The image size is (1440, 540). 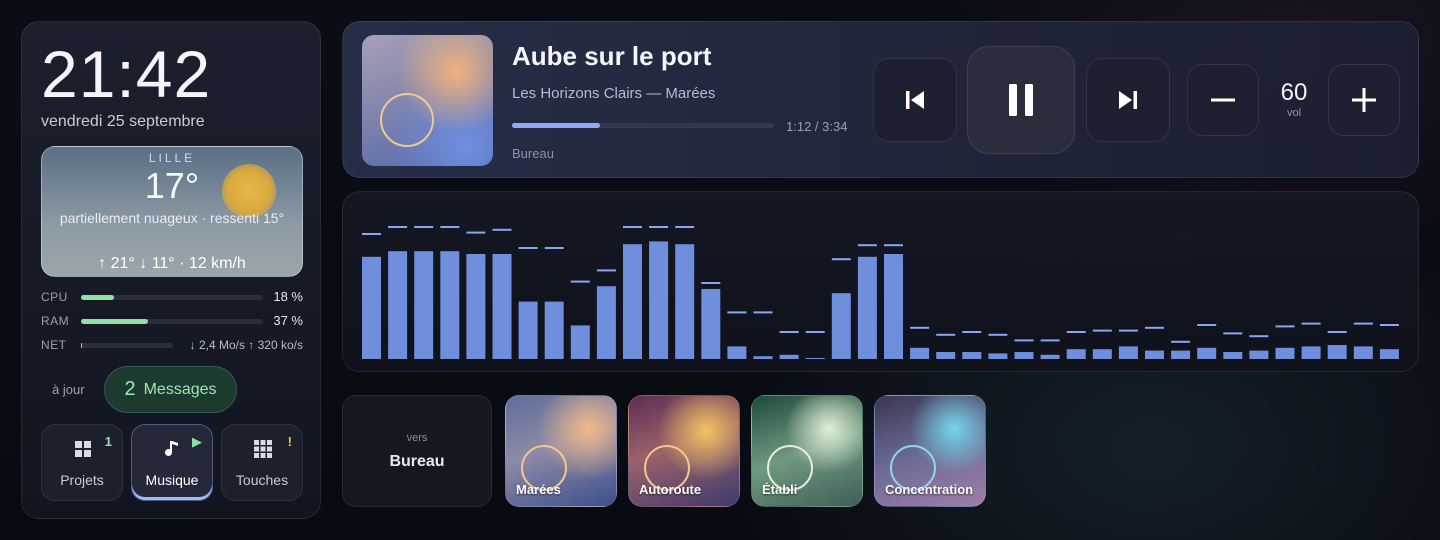 I want to click on volume-up-button, so click(x=1364, y=100).